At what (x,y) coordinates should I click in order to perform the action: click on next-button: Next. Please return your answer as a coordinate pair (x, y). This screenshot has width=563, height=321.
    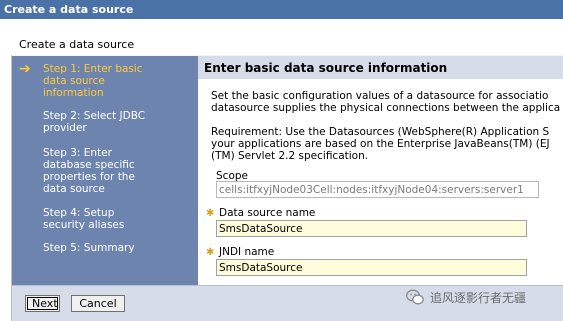
    Looking at the image, I should click on (42, 303).